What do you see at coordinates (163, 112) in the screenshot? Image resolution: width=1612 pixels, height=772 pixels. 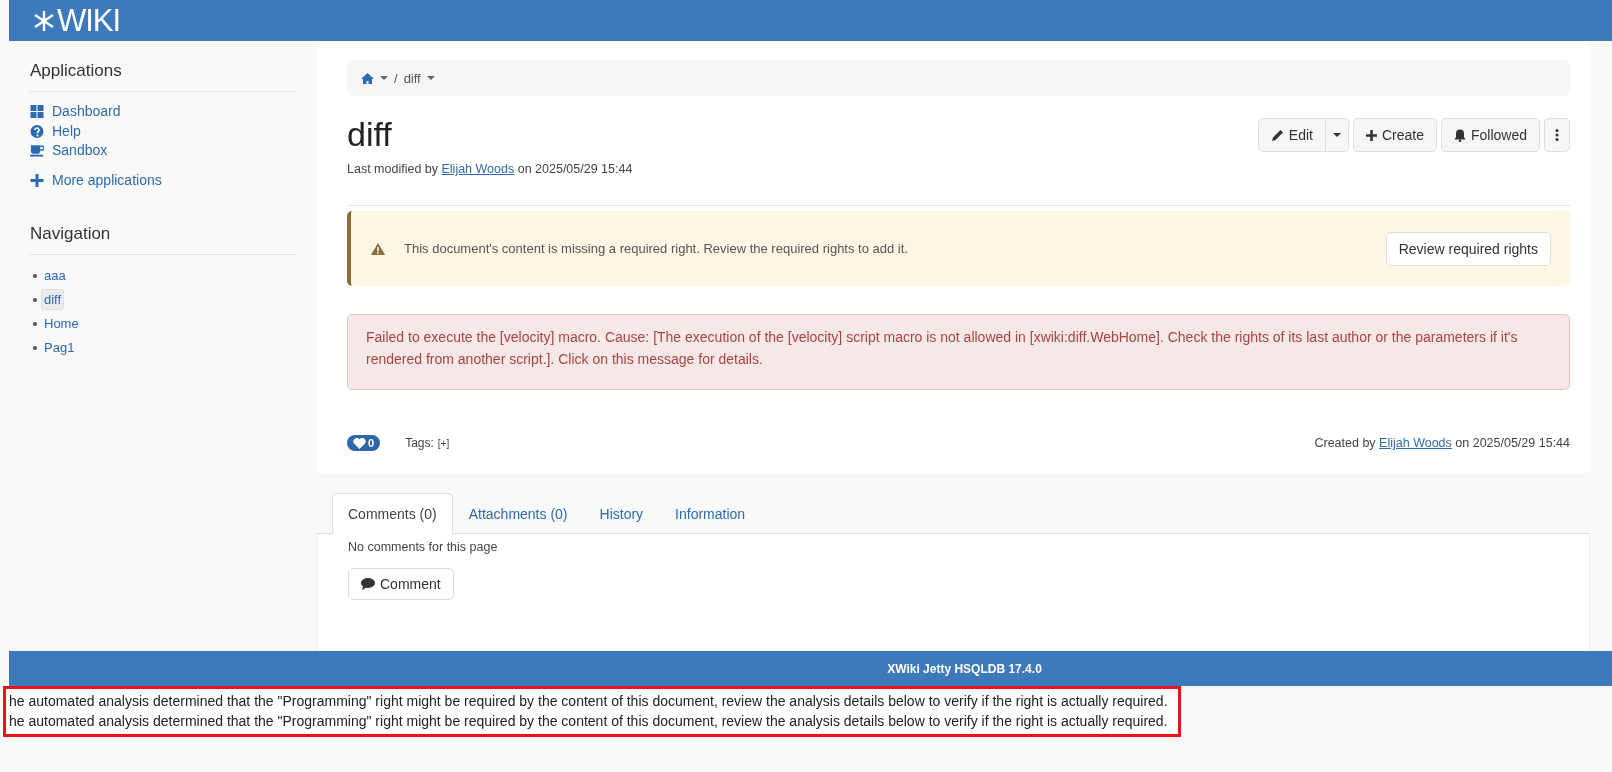 I see `application-link: Dashboard` at bounding box center [163, 112].